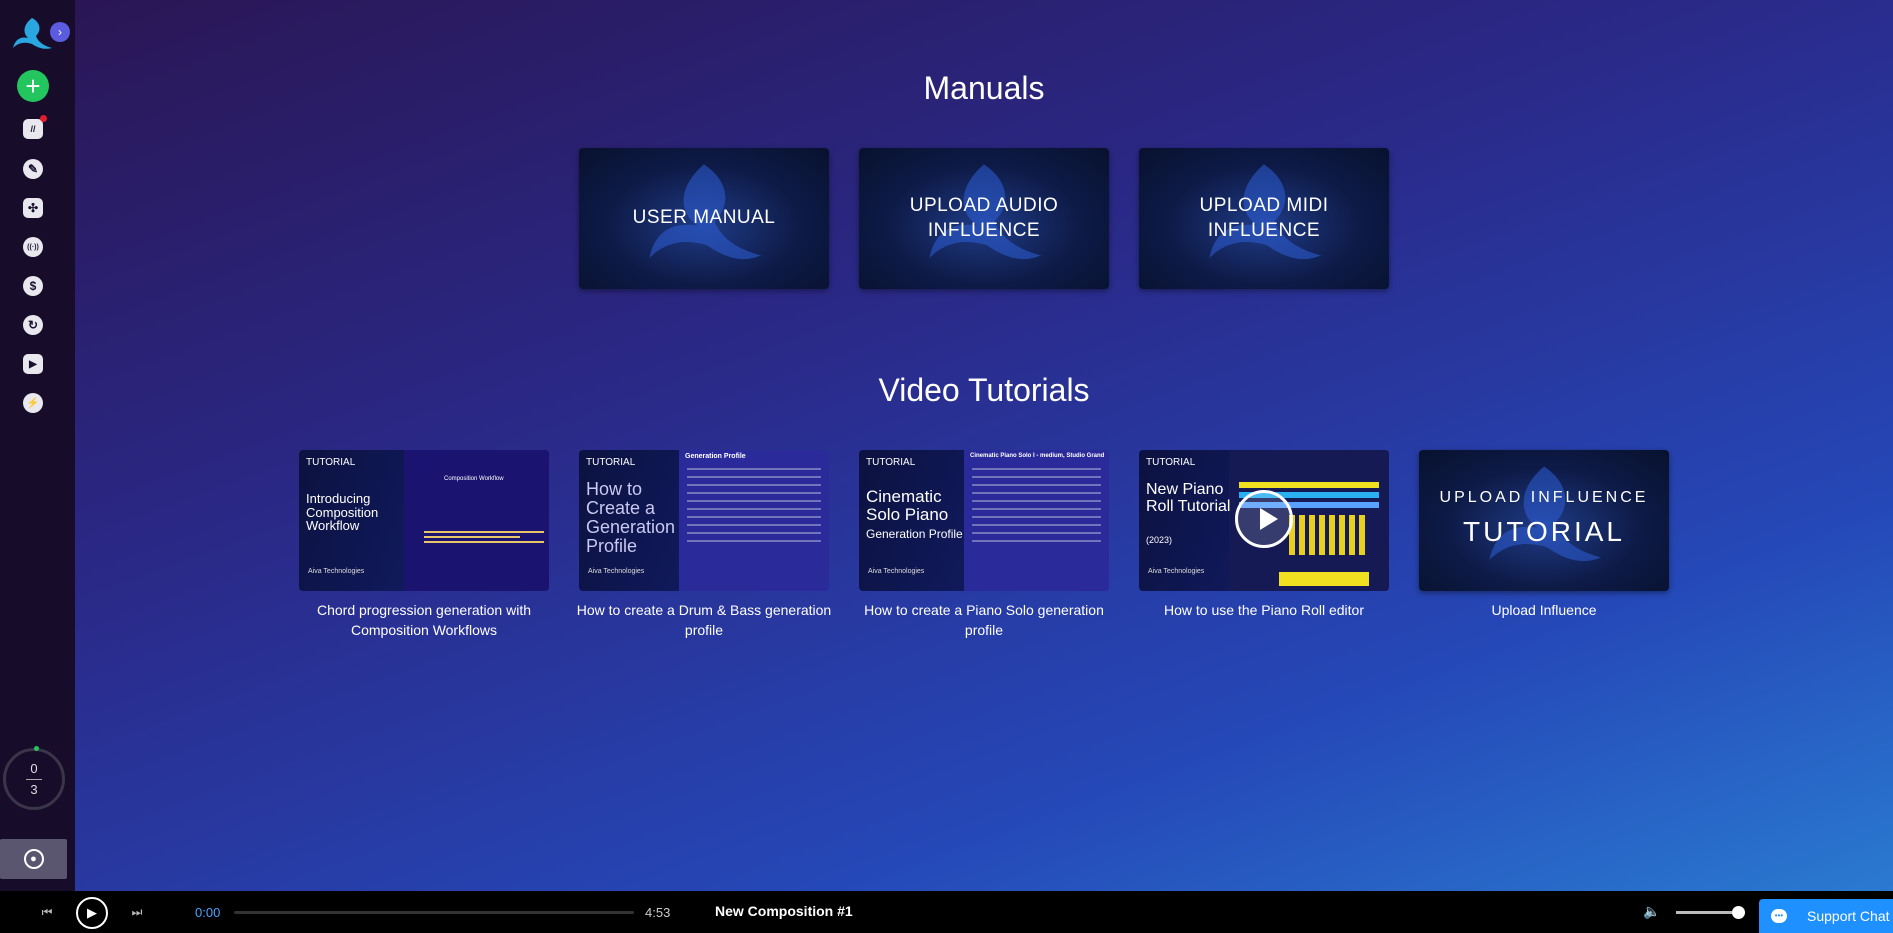 Image resolution: width=1893 pixels, height=933 pixels. I want to click on video-tutorials-title: Video Tutorials, so click(984, 390).